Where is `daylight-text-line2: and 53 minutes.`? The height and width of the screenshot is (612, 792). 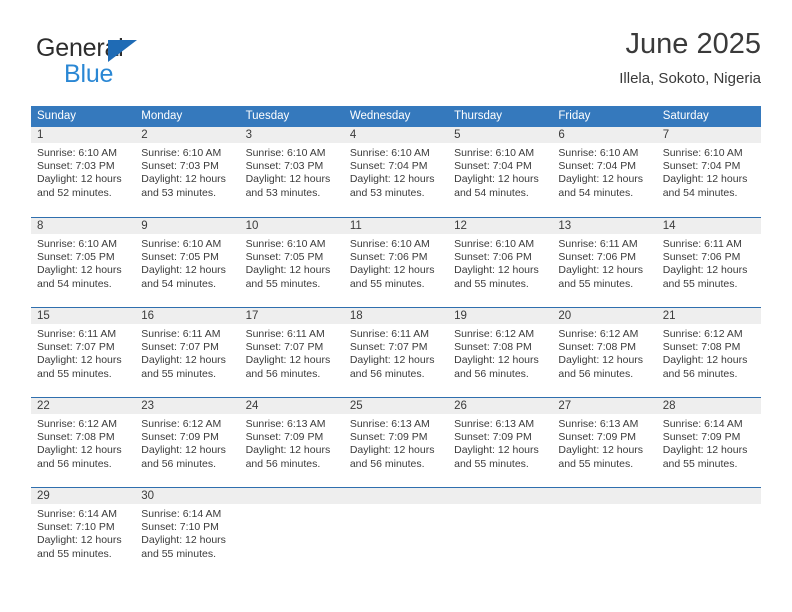
daylight-text-line2: and 53 minutes. is located at coordinates (178, 192).